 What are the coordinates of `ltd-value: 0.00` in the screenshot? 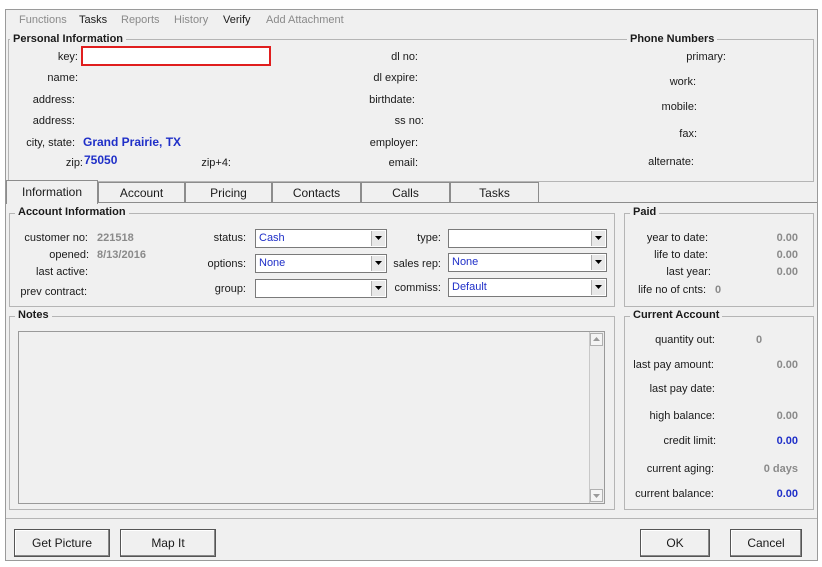 It's located at (787, 255).